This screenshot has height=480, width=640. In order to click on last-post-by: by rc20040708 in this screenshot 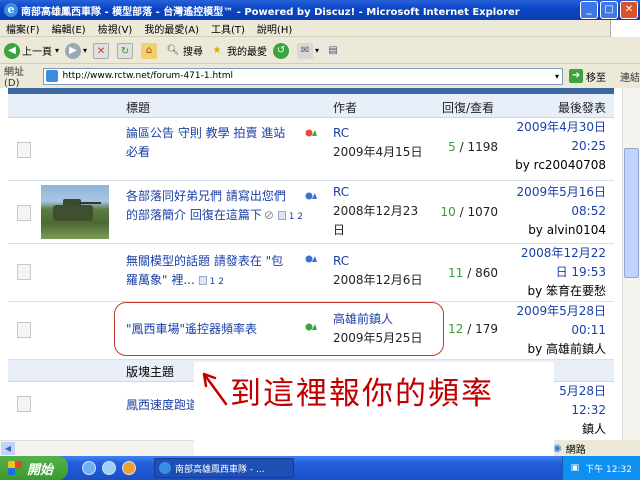, I will do `click(560, 165)`.